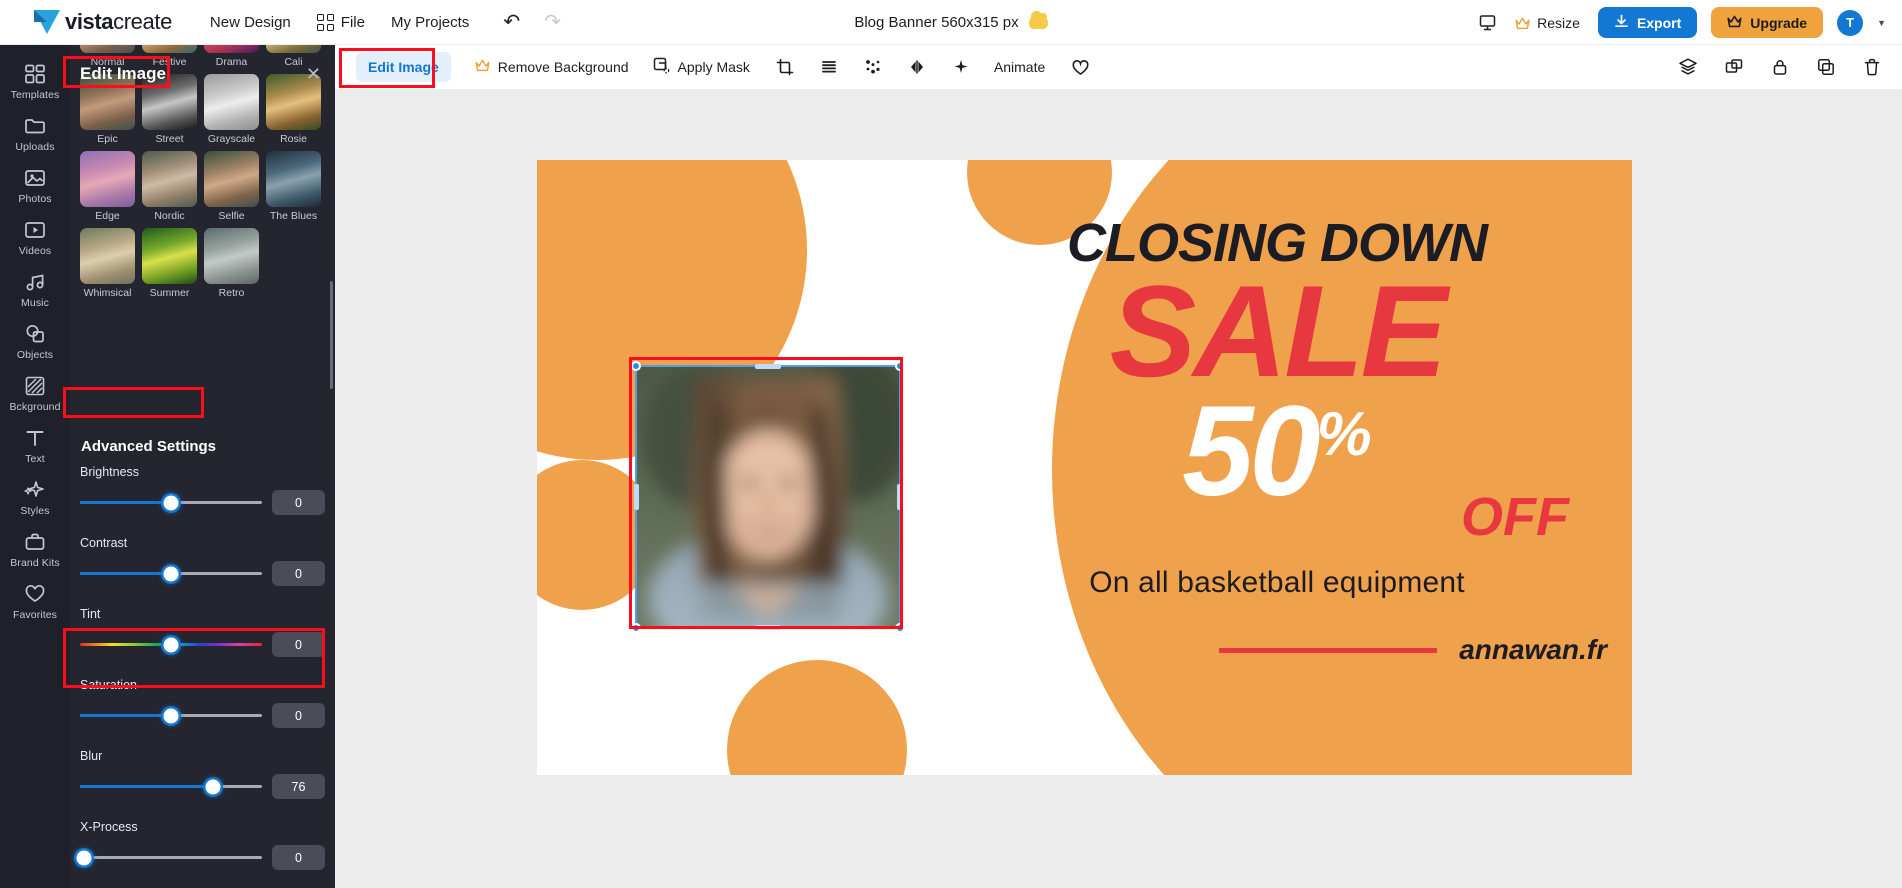 This screenshot has width=1902, height=888. Describe the element at coordinates (1533, 650) in the screenshot. I see `banner-website: annawan.fr` at that location.